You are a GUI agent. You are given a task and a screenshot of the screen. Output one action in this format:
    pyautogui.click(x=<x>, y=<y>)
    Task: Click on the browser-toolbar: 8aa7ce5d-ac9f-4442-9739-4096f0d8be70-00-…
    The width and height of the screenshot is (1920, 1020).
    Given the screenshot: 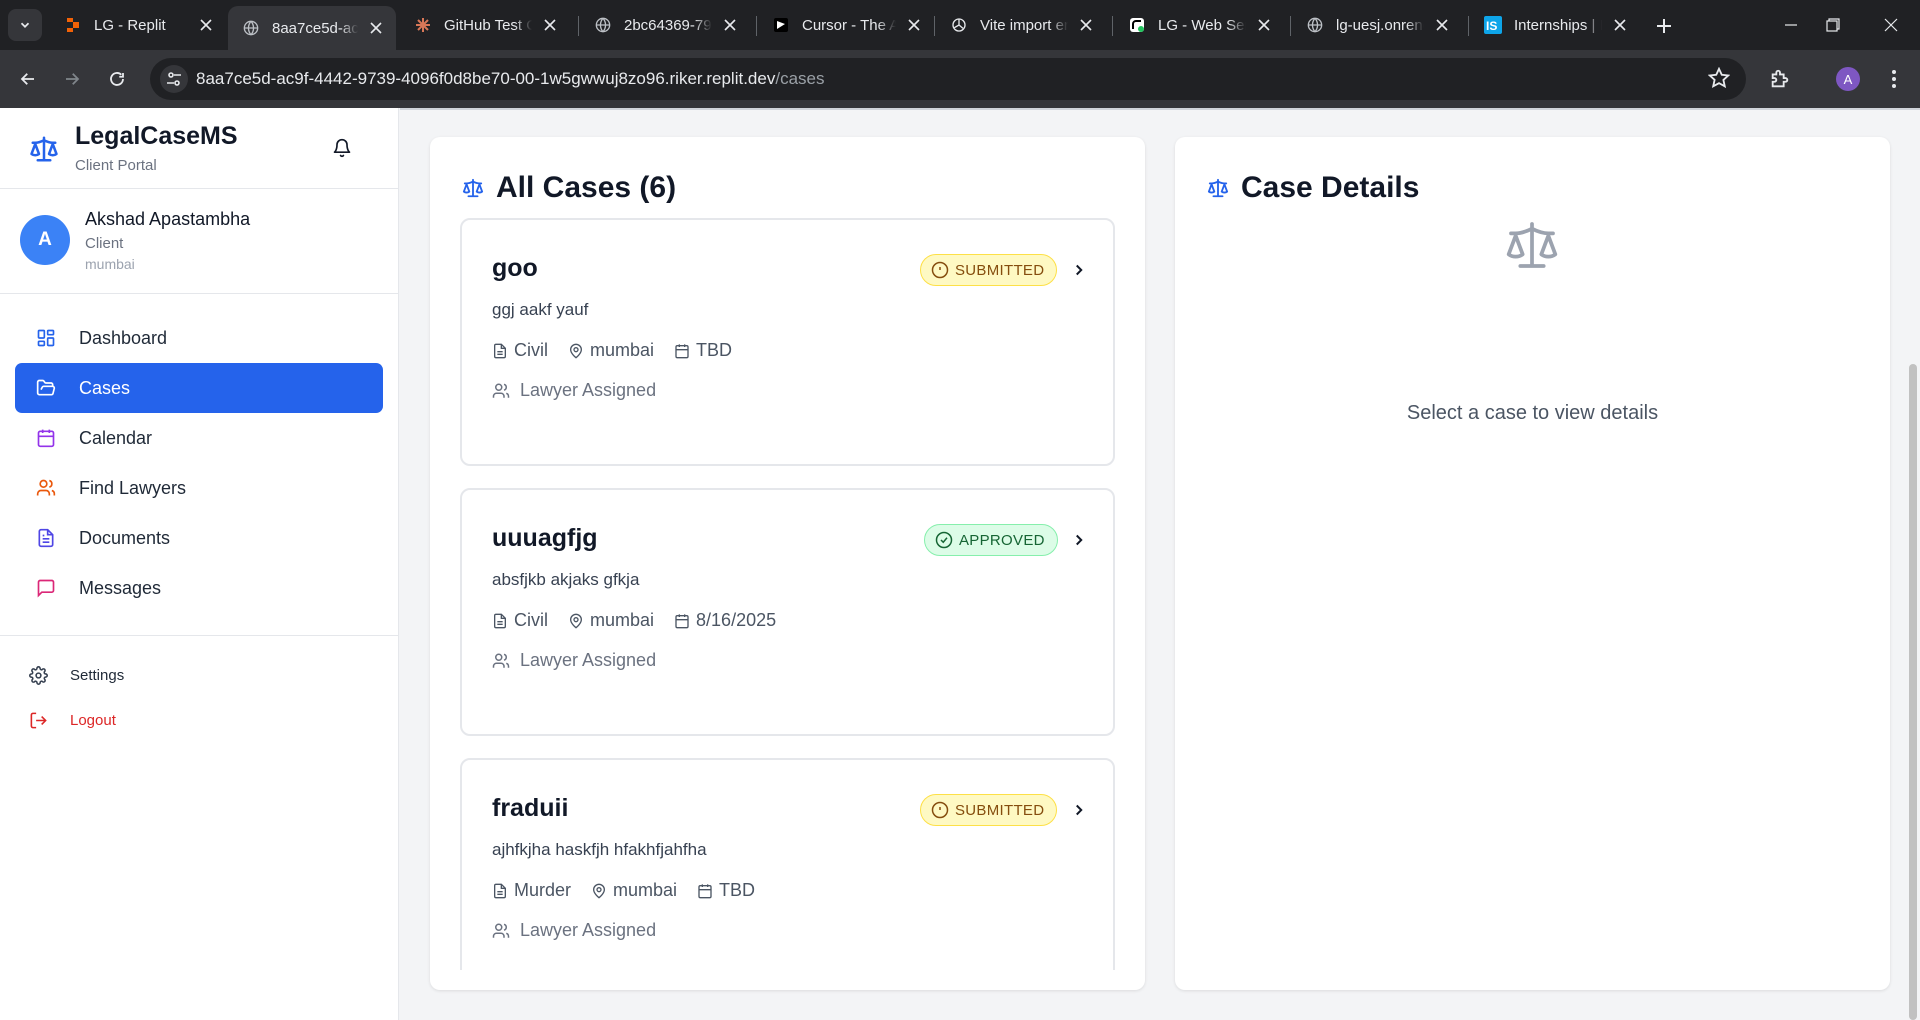 What is the action you would take?
    pyautogui.click(x=960, y=79)
    